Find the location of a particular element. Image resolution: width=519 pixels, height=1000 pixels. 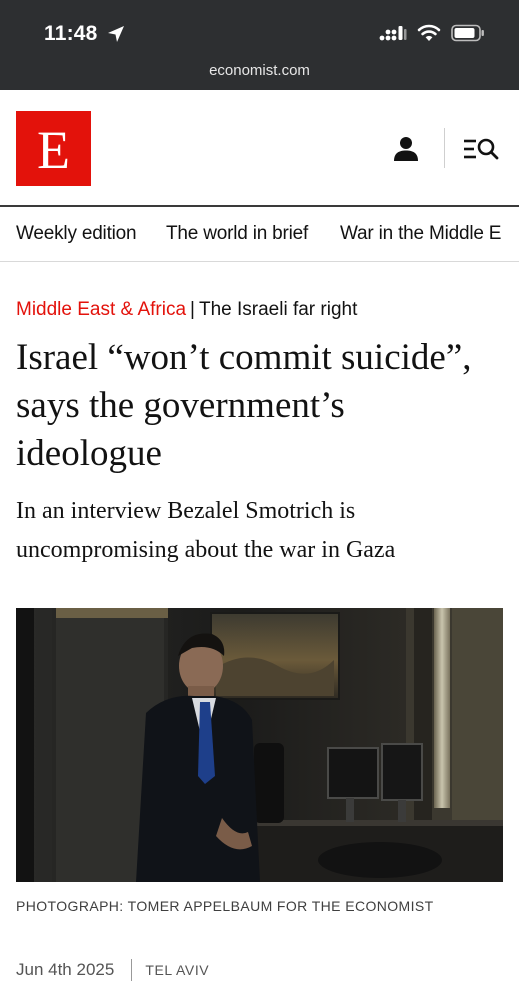

status-time: 11:48 is located at coordinates (71, 33).